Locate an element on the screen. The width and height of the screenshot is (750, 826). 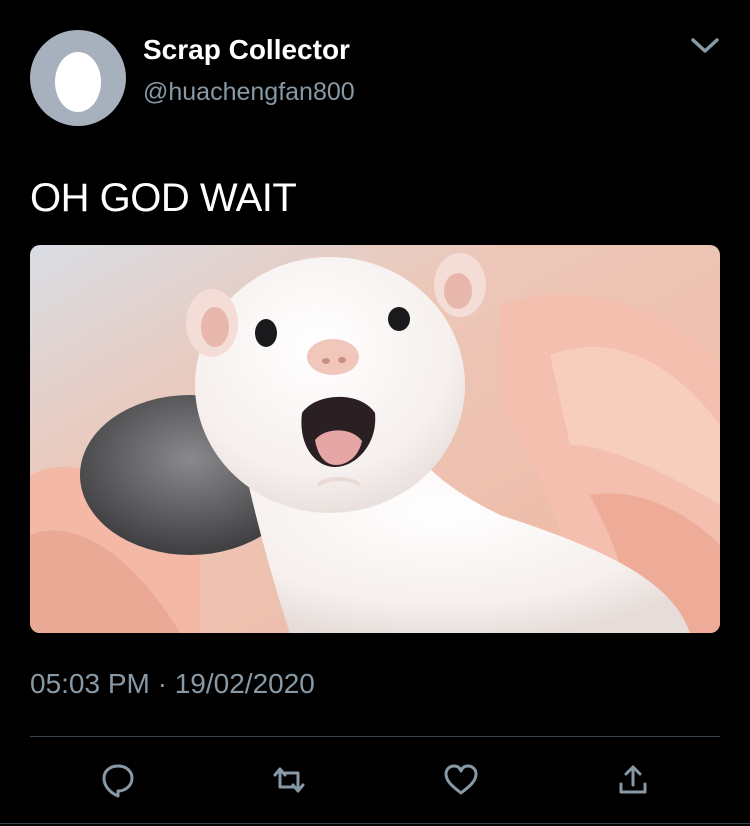
share-button is located at coordinates (633, 780).